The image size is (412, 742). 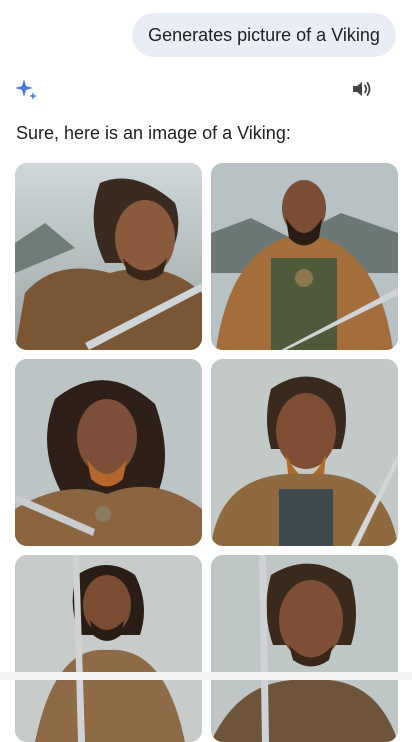 I want to click on assistant-reply-text: Sure, here is an image of a Viking:, so click(x=153, y=133).